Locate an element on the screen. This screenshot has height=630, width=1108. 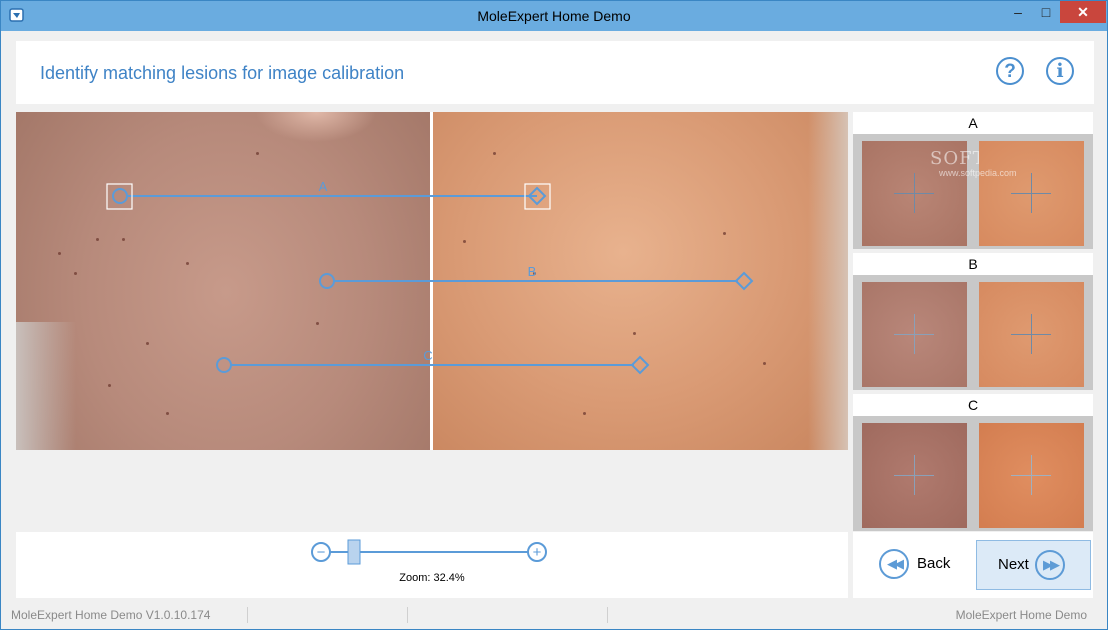
thumb-c-right is located at coordinates (1031, 475).